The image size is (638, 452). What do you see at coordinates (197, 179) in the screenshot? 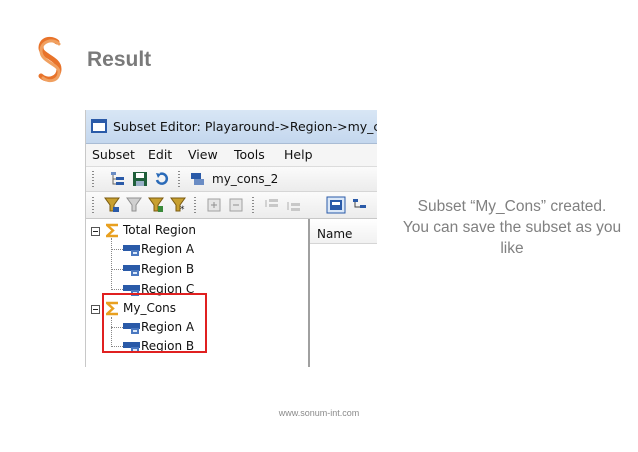
I see `subset-icon` at bounding box center [197, 179].